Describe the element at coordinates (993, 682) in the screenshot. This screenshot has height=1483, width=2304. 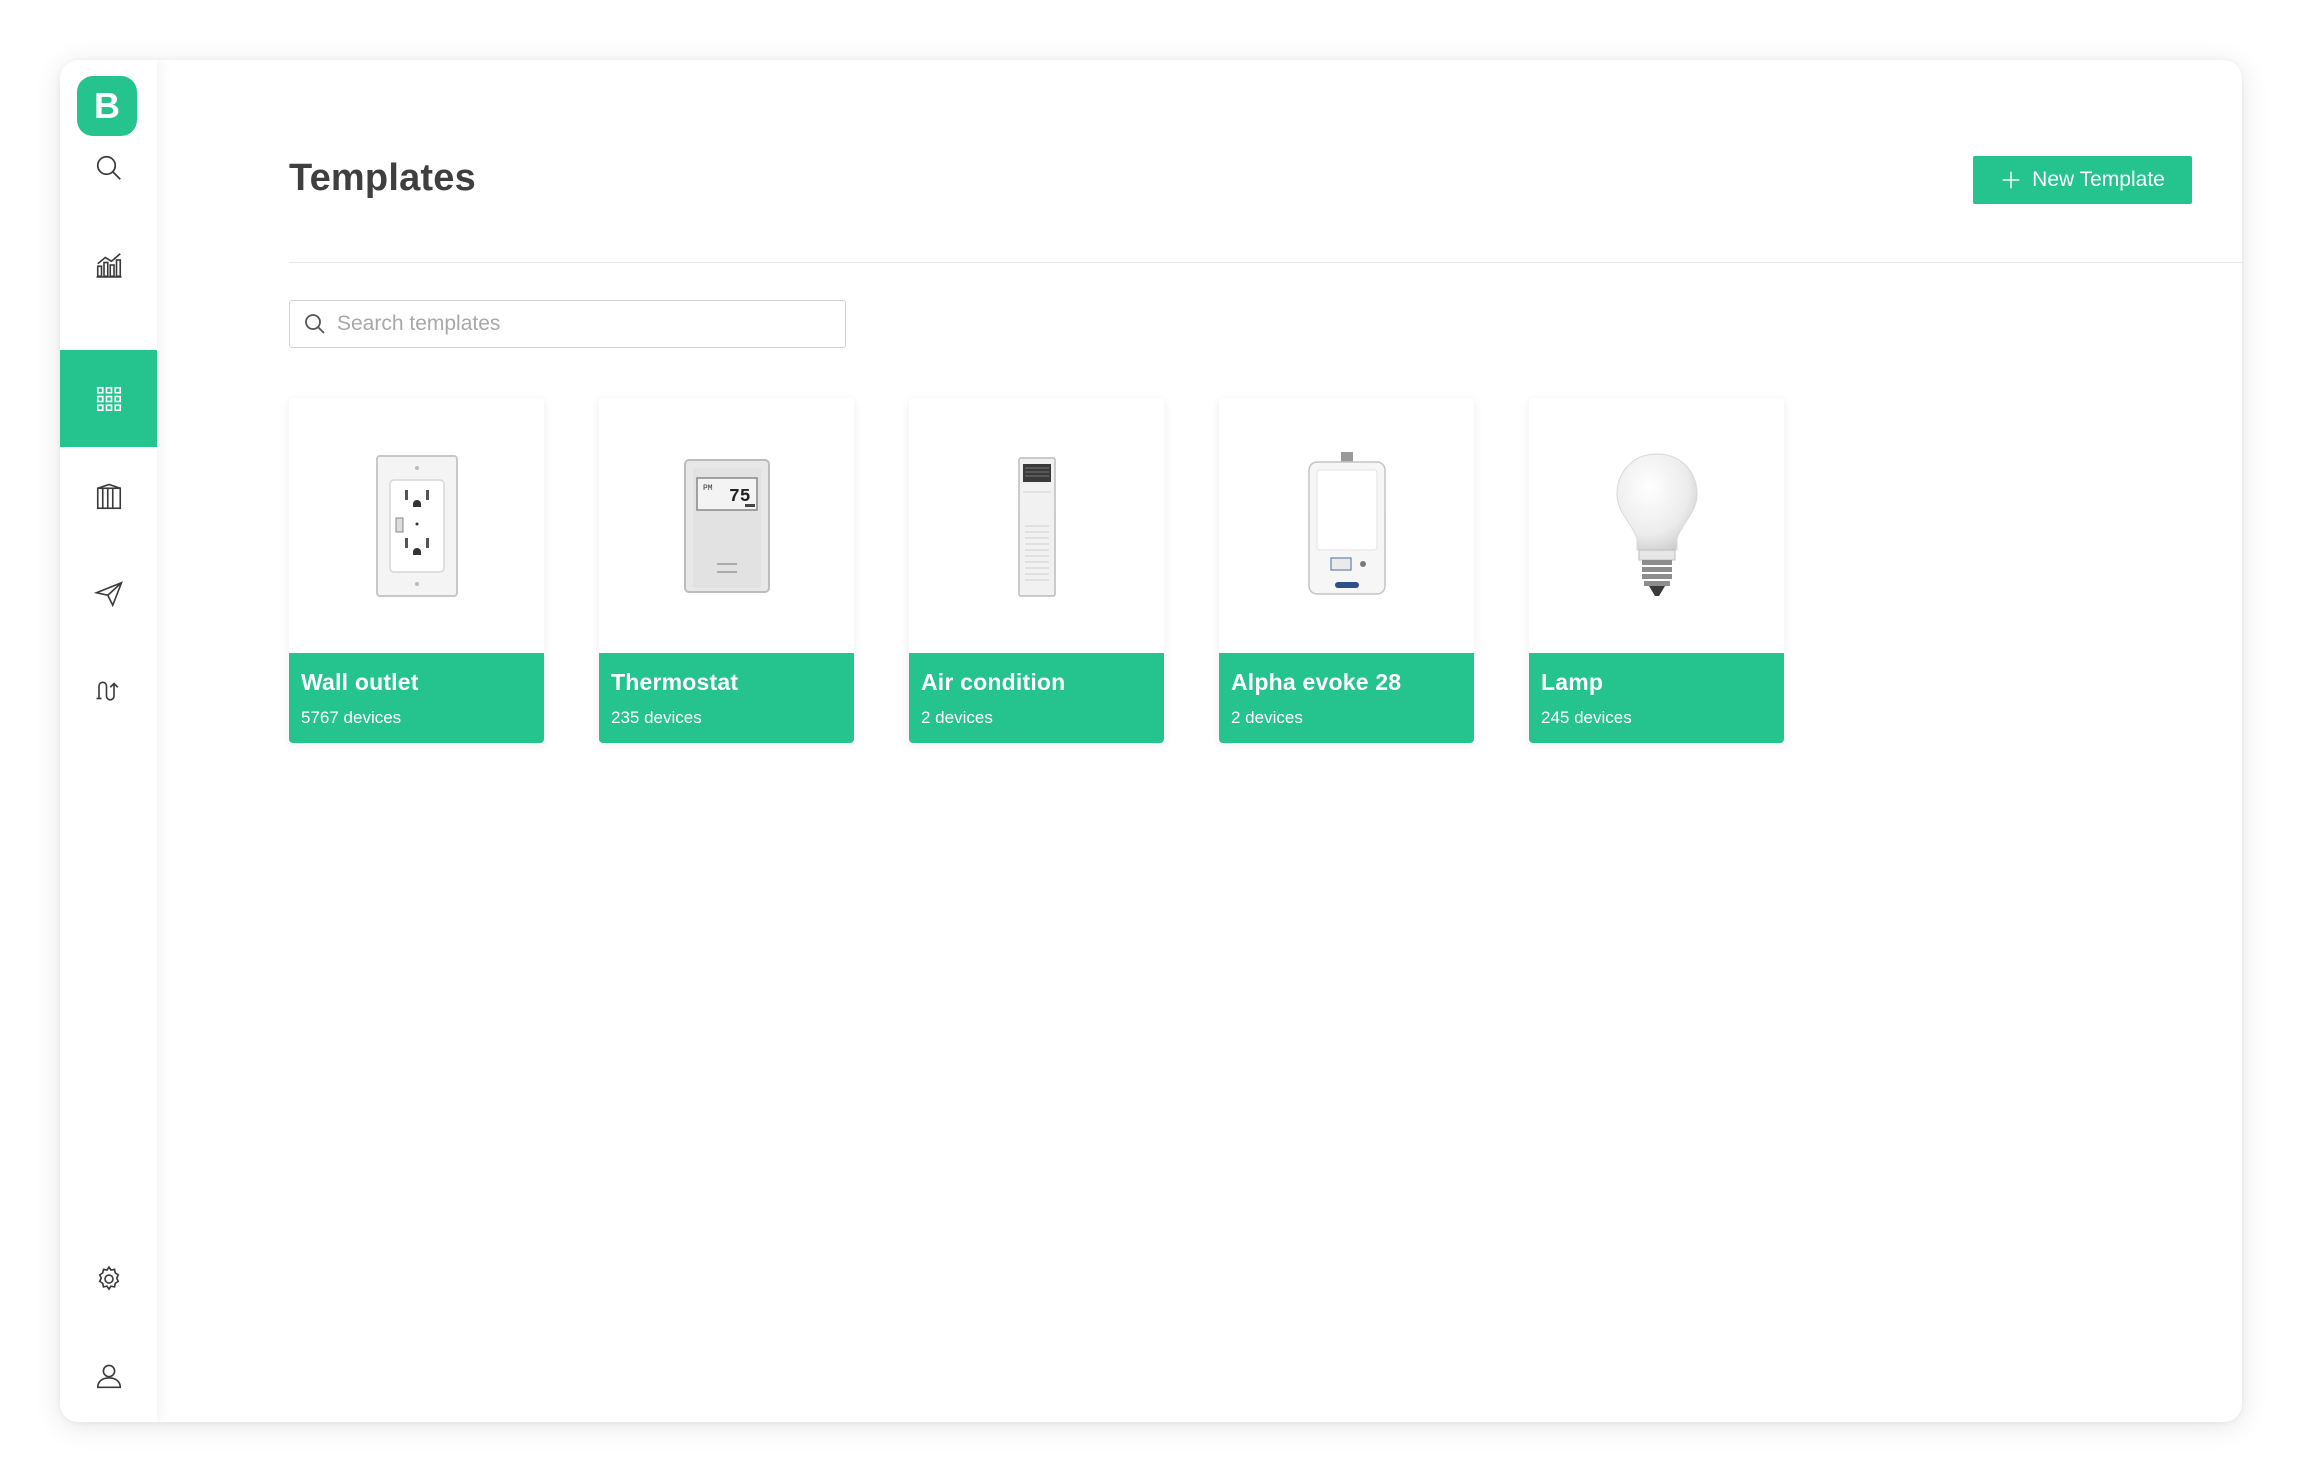
I see `template-name: Air condition` at that location.